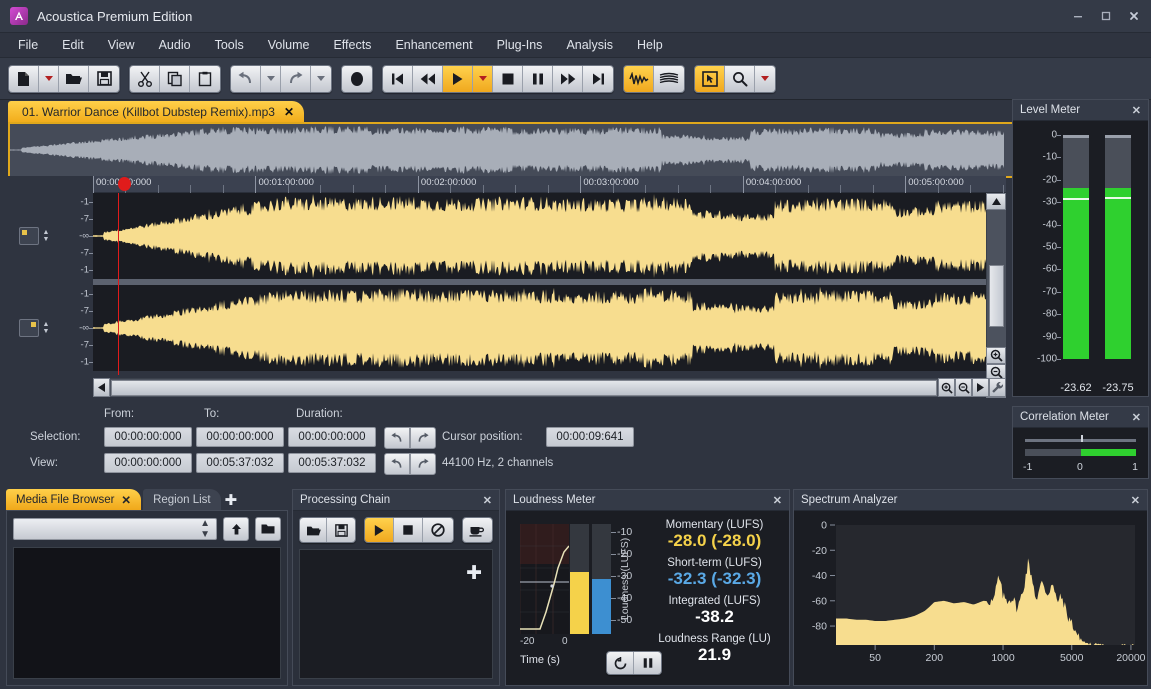 The width and height of the screenshot is (1151, 689). Describe the element at coordinates (321, 78) in the screenshot. I see `redo-dropdown` at that location.